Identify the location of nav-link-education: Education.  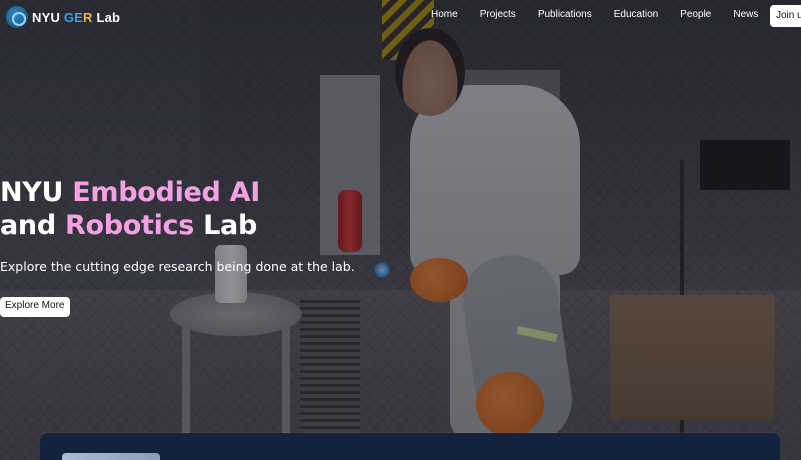
(636, 14).